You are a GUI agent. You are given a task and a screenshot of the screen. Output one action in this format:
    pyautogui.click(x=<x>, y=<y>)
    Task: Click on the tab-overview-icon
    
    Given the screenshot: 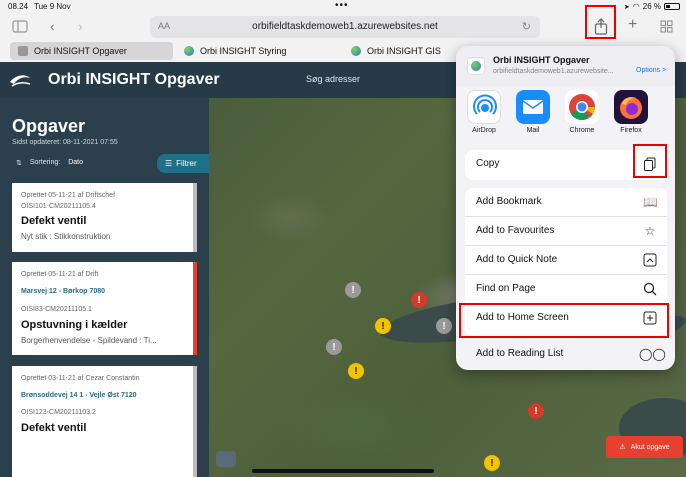 What is the action you would take?
    pyautogui.click(x=666, y=26)
    